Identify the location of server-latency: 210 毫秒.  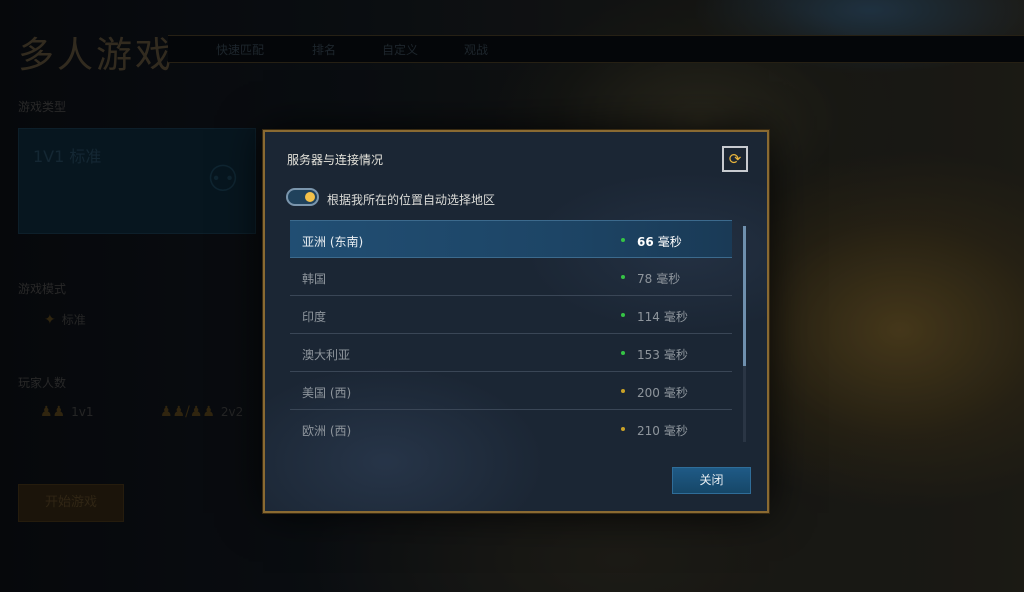
(662, 431).